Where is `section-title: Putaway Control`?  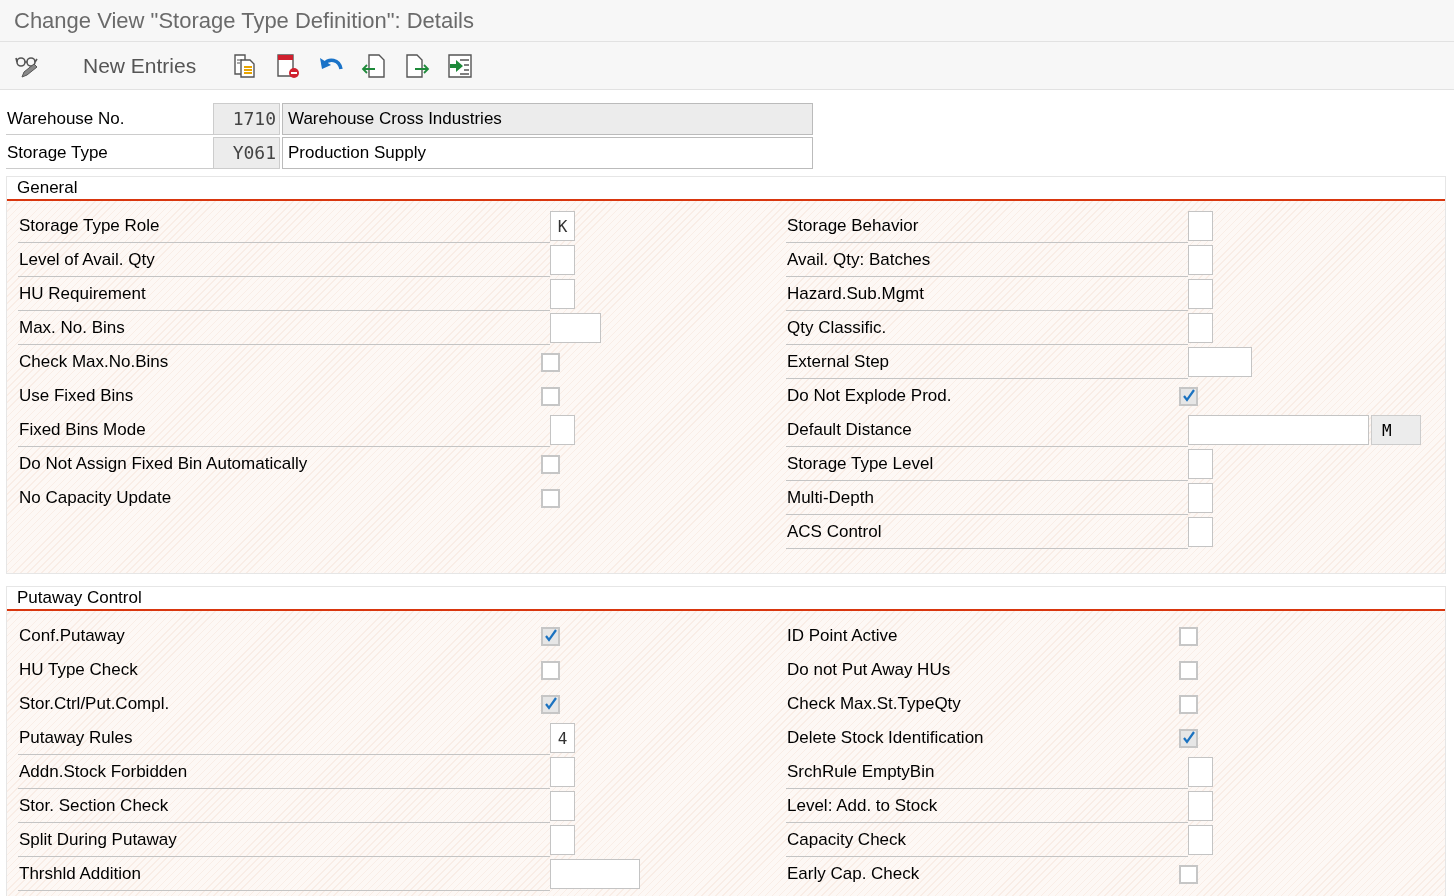
section-title: Putaway Control is located at coordinates (79, 598).